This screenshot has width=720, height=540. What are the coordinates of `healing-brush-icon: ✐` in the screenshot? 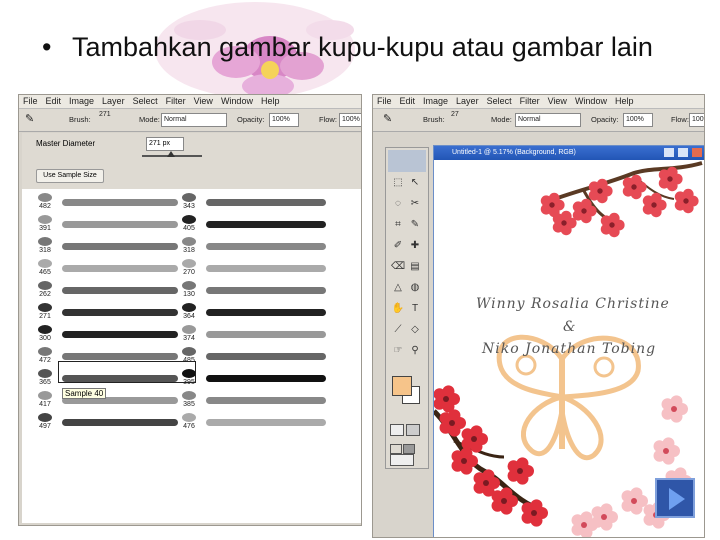 It's located at (398, 246).